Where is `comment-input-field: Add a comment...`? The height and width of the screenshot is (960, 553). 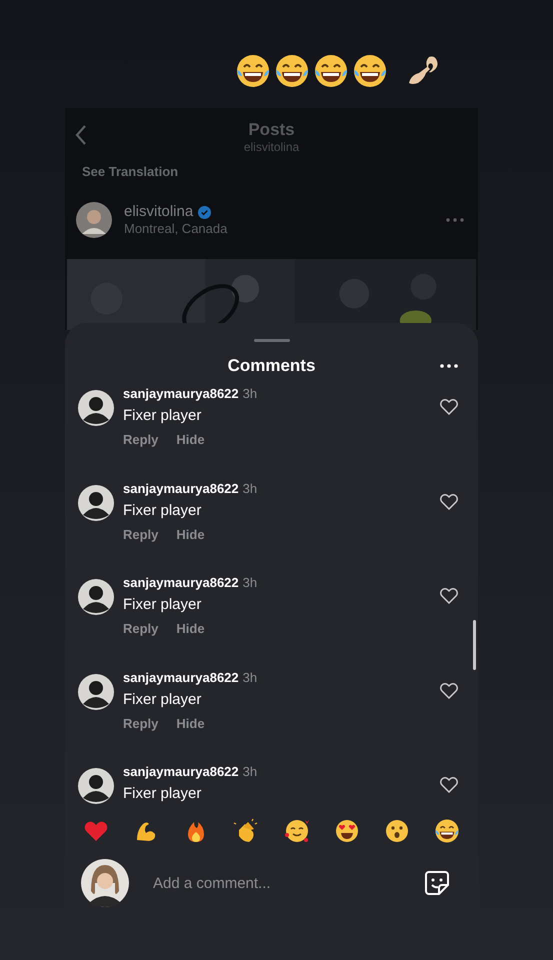 comment-input-field: Add a comment... is located at coordinates (288, 883).